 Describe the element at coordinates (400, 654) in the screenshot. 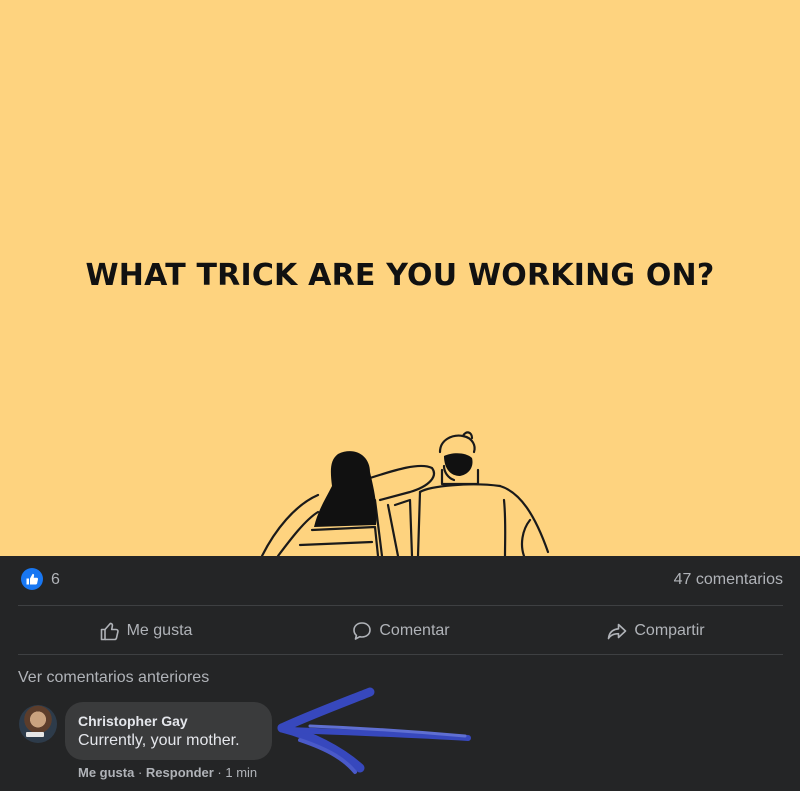

I see `divider-bottom` at that location.